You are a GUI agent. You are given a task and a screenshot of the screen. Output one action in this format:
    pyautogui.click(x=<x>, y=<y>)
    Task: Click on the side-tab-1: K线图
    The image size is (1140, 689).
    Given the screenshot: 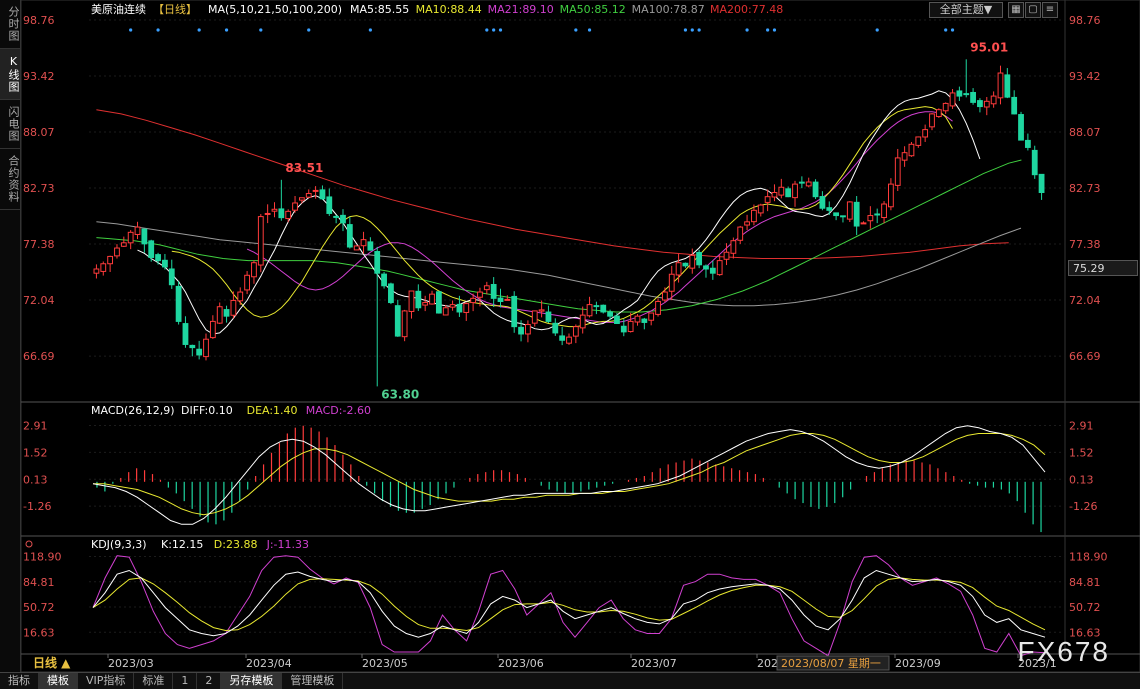 What is the action you would take?
    pyautogui.click(x=10, y=74)
    